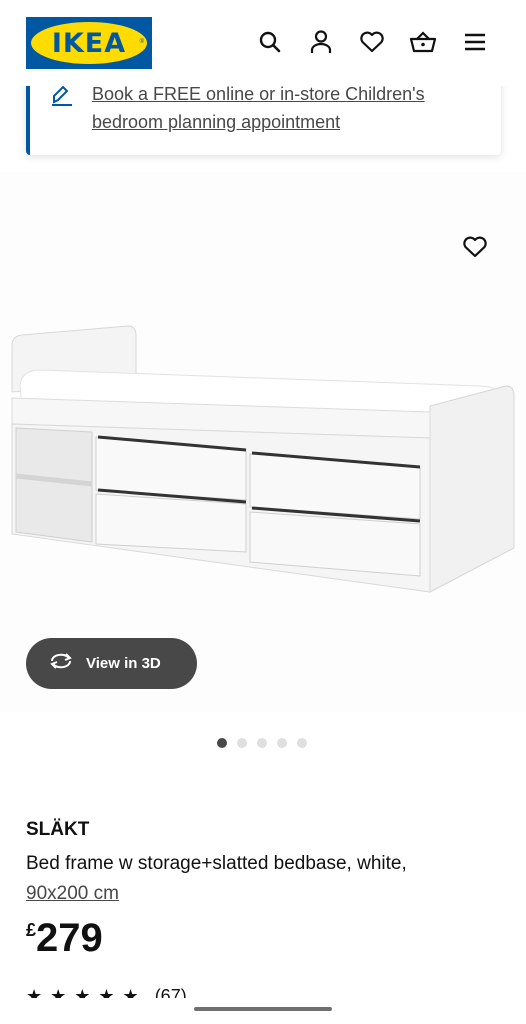 This screenshot has width=526, height=1024. I want to click on account-icon, so click(321, 42).